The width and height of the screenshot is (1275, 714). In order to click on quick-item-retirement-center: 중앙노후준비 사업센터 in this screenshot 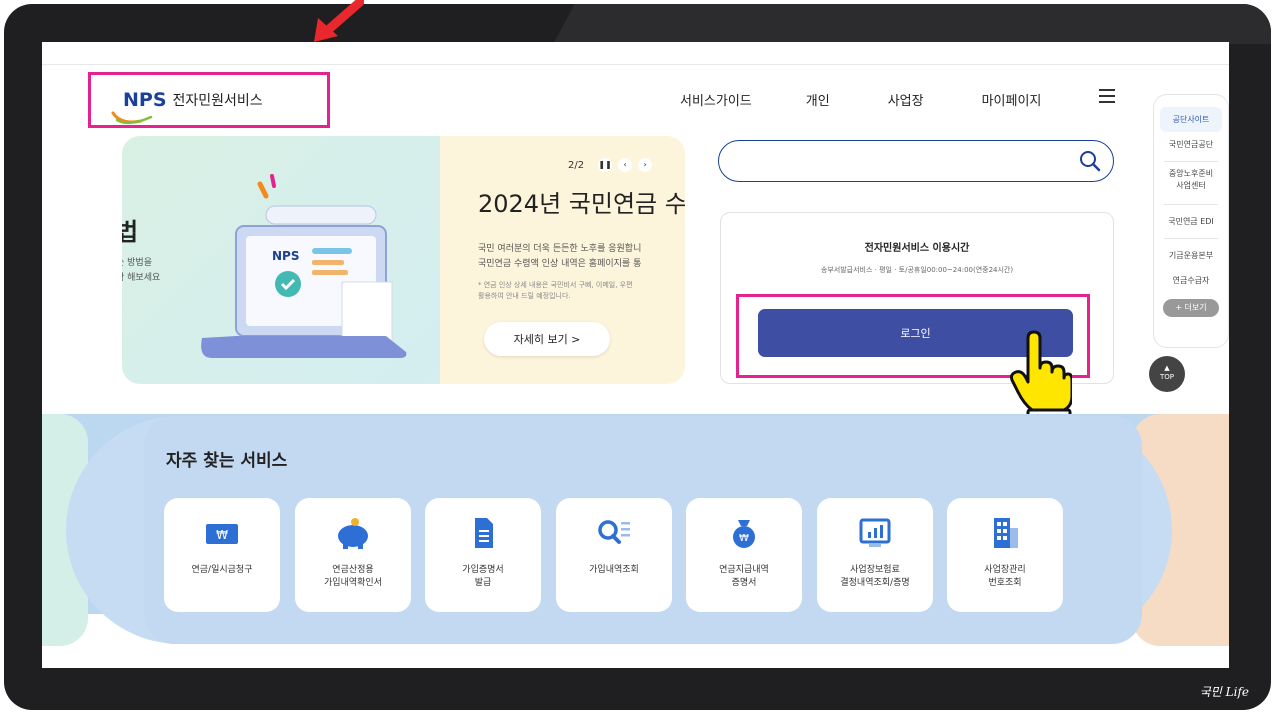, I will do `click(1191, 183)`.